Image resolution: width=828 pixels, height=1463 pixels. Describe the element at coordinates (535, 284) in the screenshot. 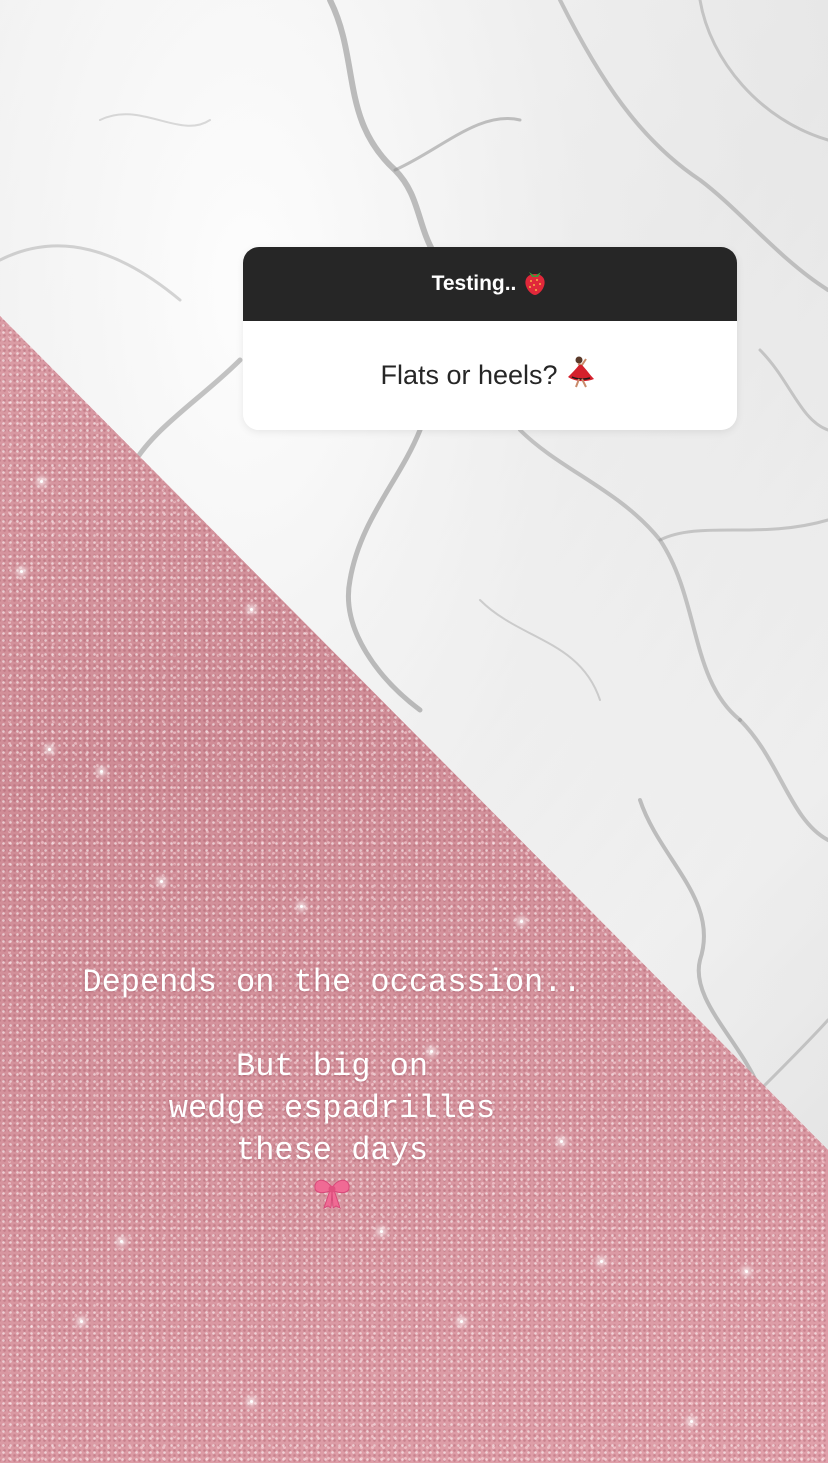

I see `strawberry-icon` at that location.